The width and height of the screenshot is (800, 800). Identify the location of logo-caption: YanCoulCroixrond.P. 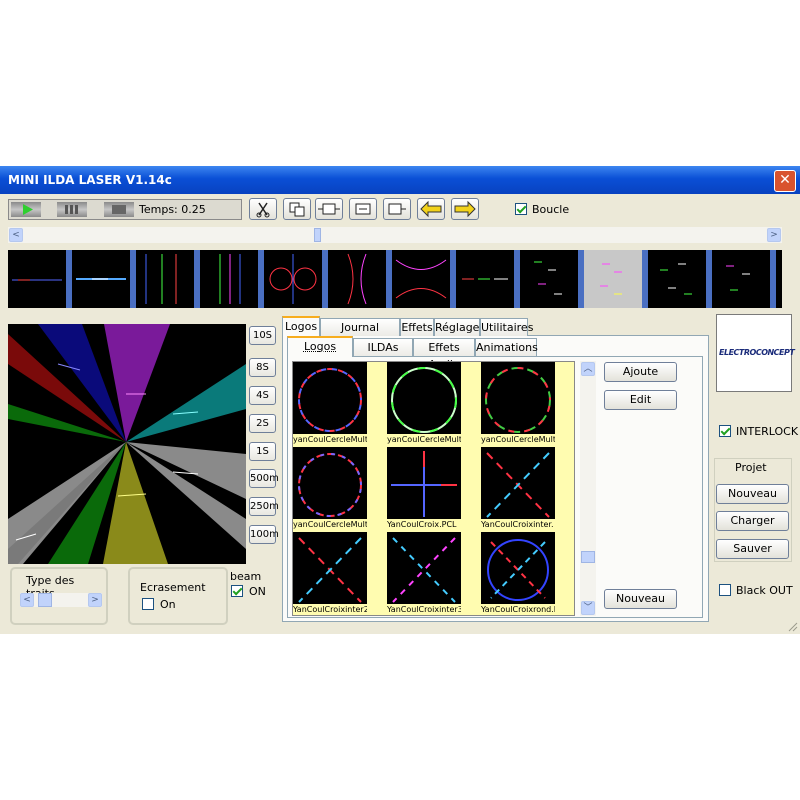
(518, 609).